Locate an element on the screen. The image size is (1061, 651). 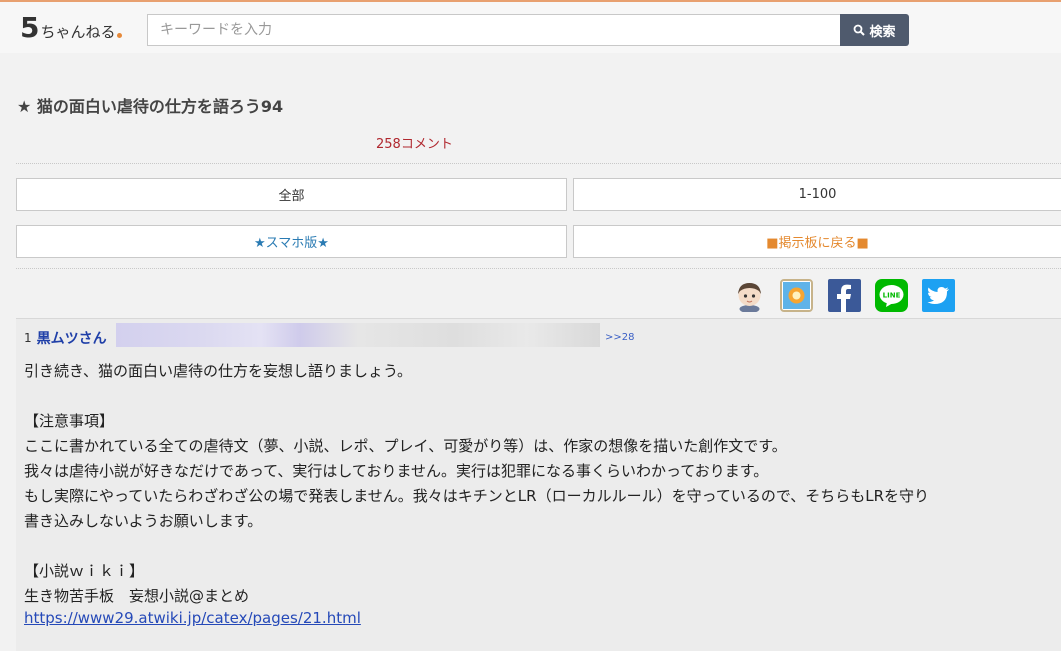
line-icon: LINE is located at coordinates (891, 295).